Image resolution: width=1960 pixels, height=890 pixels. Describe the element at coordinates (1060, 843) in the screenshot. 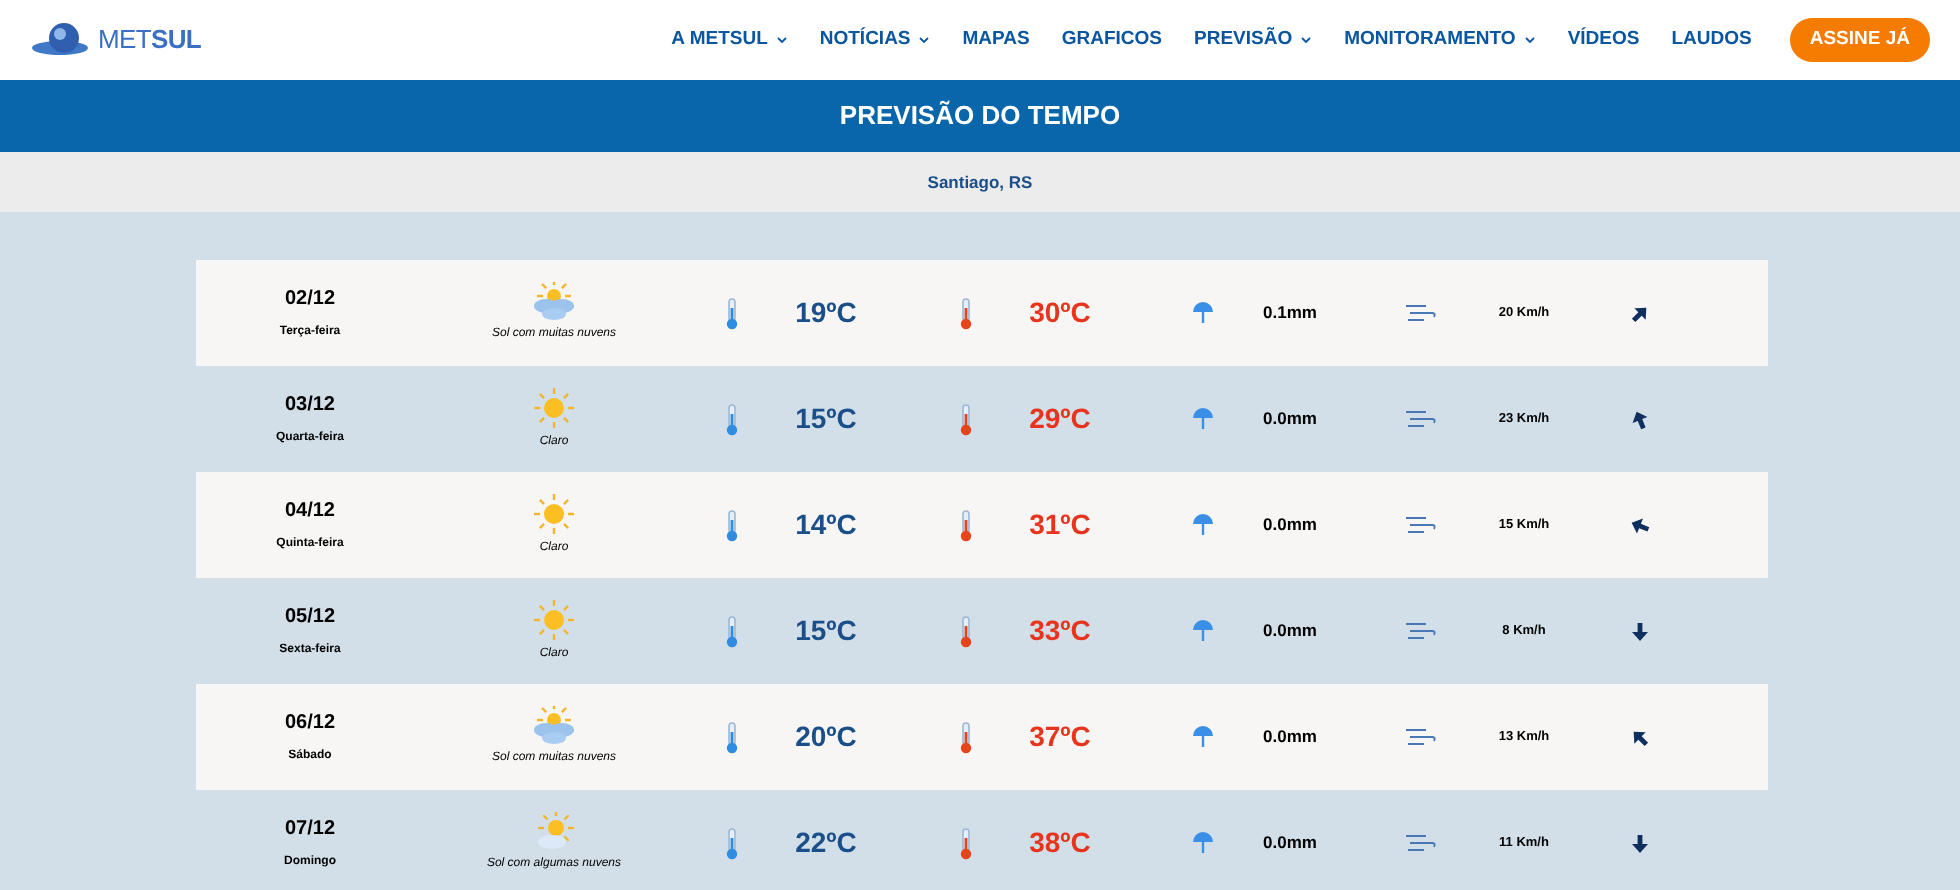

I see `max-temperature: 38ºC` at that location.